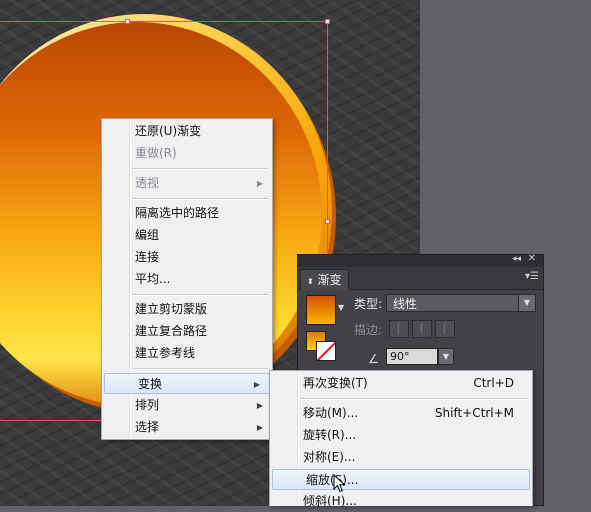 Image resolution: width=591 pixels, height=512 pixels. Describe the element at coordinates (368, 304) in the screenshot. I see `type-label: 类型:` at that location.